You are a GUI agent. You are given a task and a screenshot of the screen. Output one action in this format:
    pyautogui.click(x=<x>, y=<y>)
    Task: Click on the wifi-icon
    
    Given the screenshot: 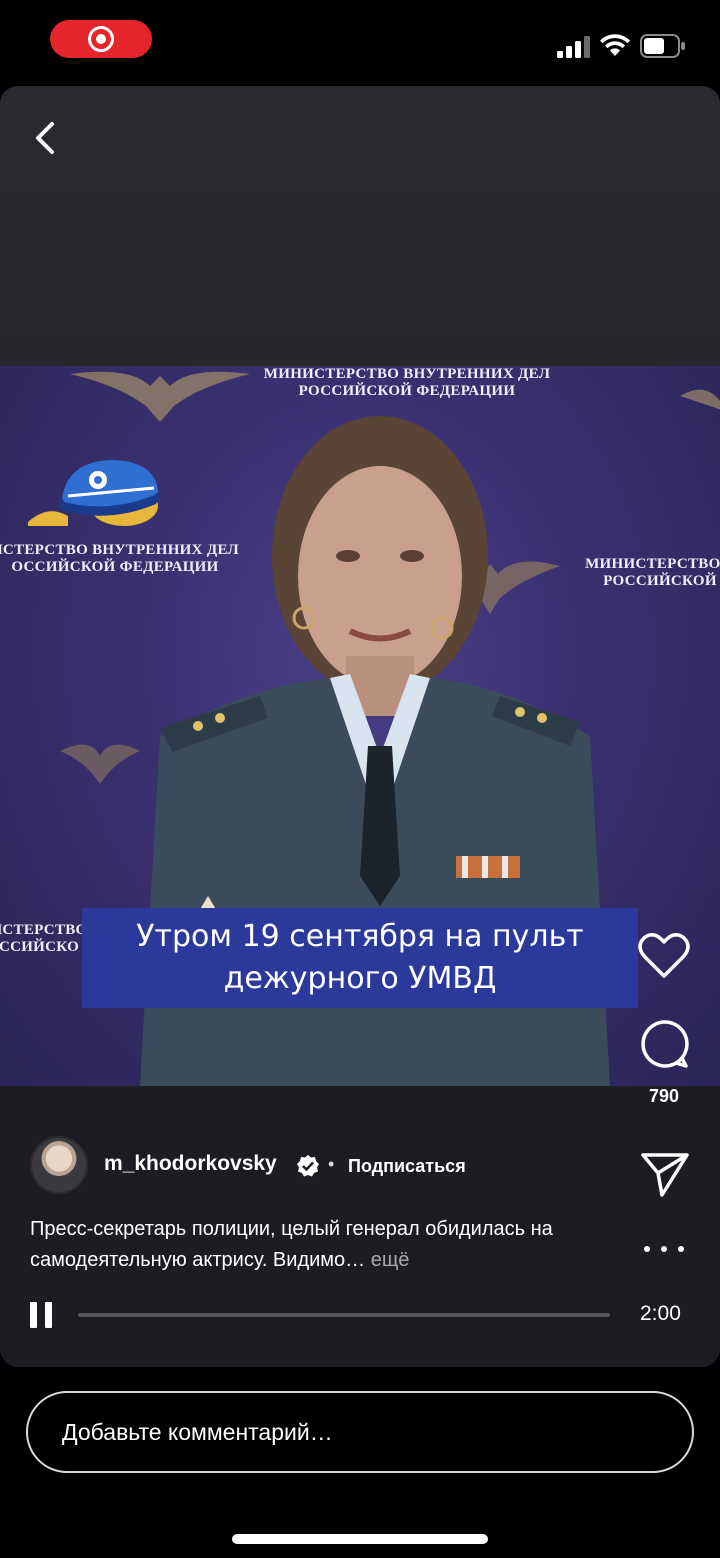 What is the action you would take?
    pyautogui.click(x=615, y=45)
    